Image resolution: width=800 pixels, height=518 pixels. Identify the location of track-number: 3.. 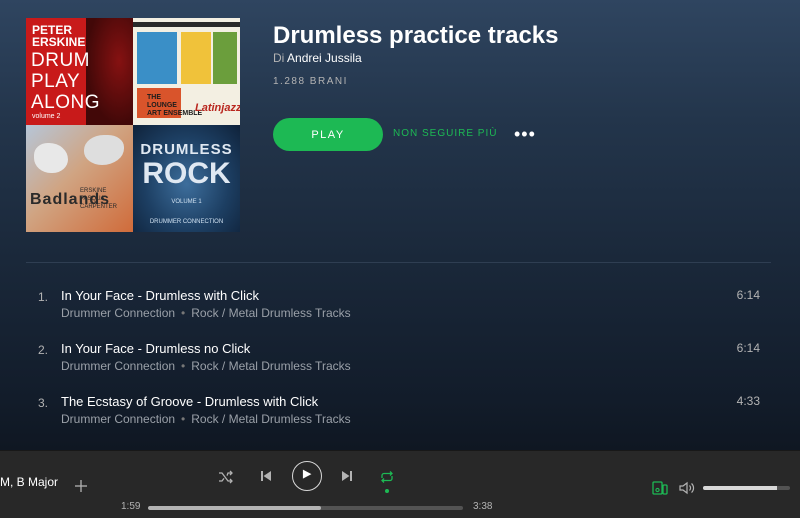
(42, 403).